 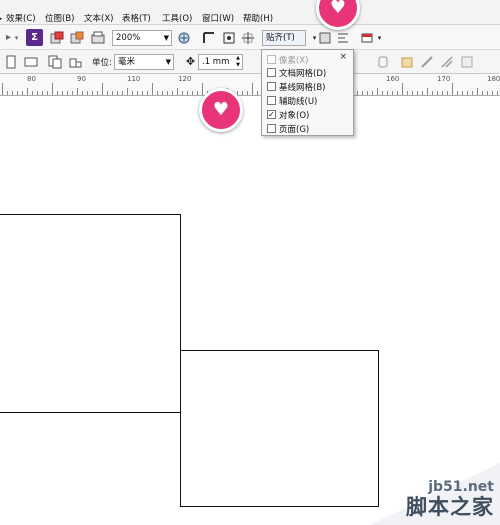 I want to click on import-icon, so click(x=56, y=37).